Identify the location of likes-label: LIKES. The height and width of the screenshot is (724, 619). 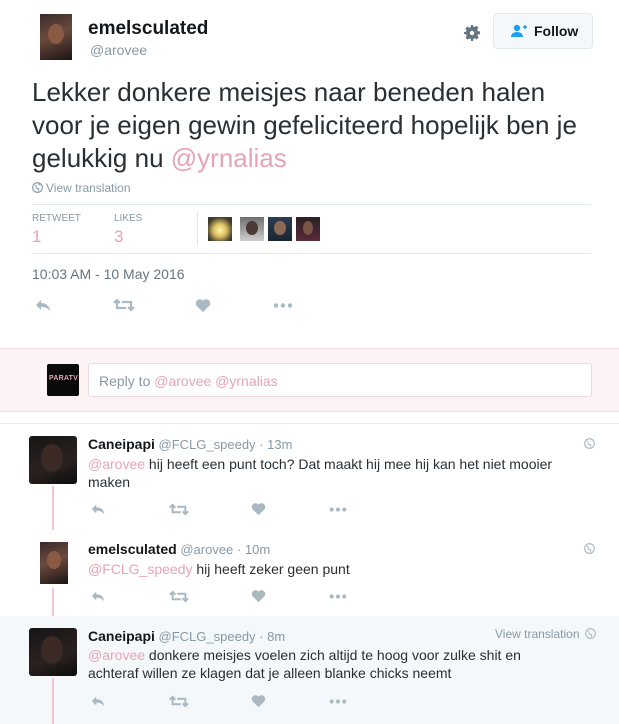
(128, 218).